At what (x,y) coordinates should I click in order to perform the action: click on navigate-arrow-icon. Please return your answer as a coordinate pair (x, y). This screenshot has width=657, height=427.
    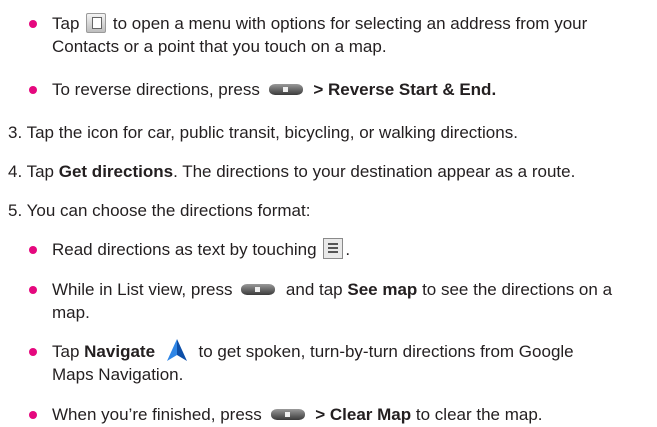
    Looking at the image, I should click on (176, 349).